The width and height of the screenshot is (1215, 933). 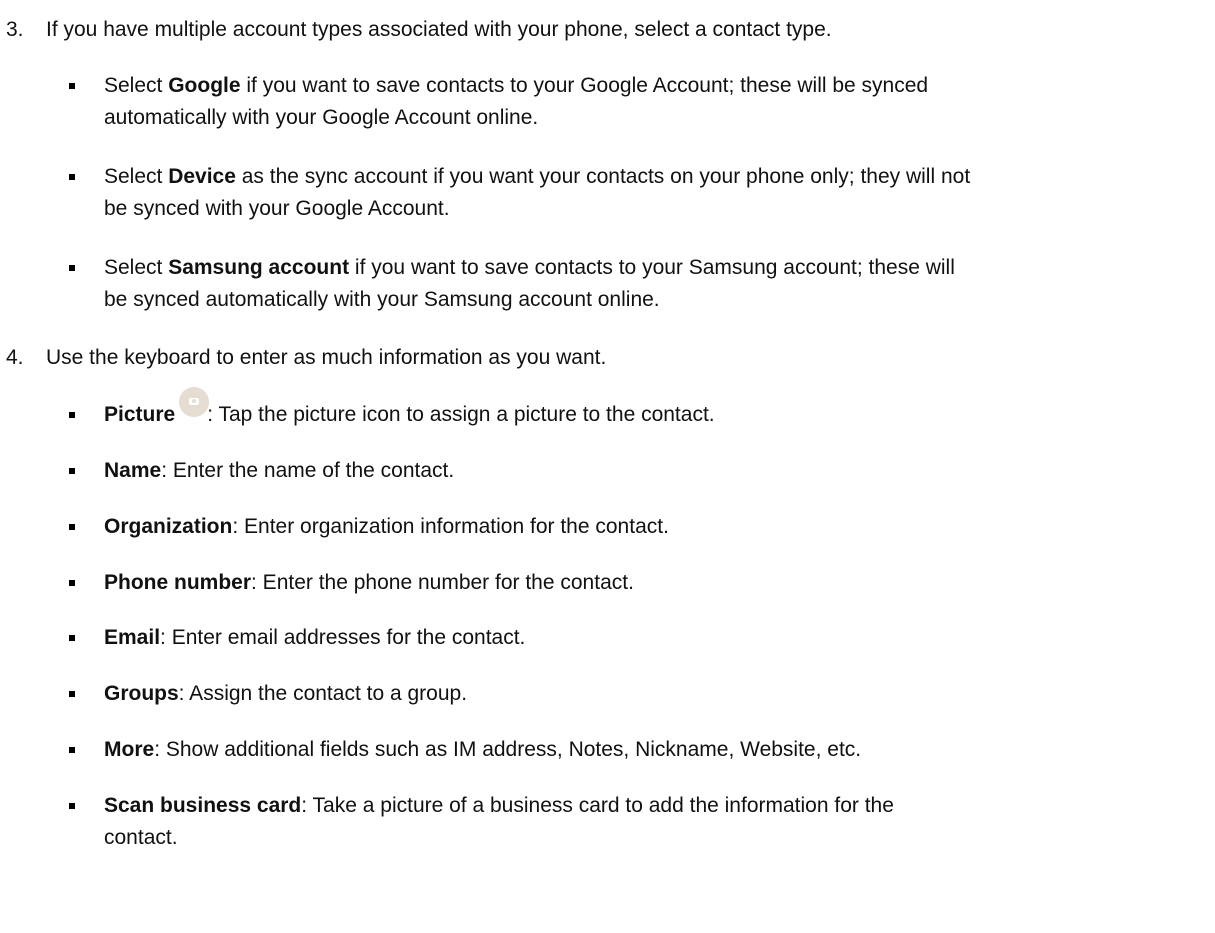 What do you see at coordinates (15, 29) in the screenshot?
I see `step-number: 3.` at bounding box center [15, 29].